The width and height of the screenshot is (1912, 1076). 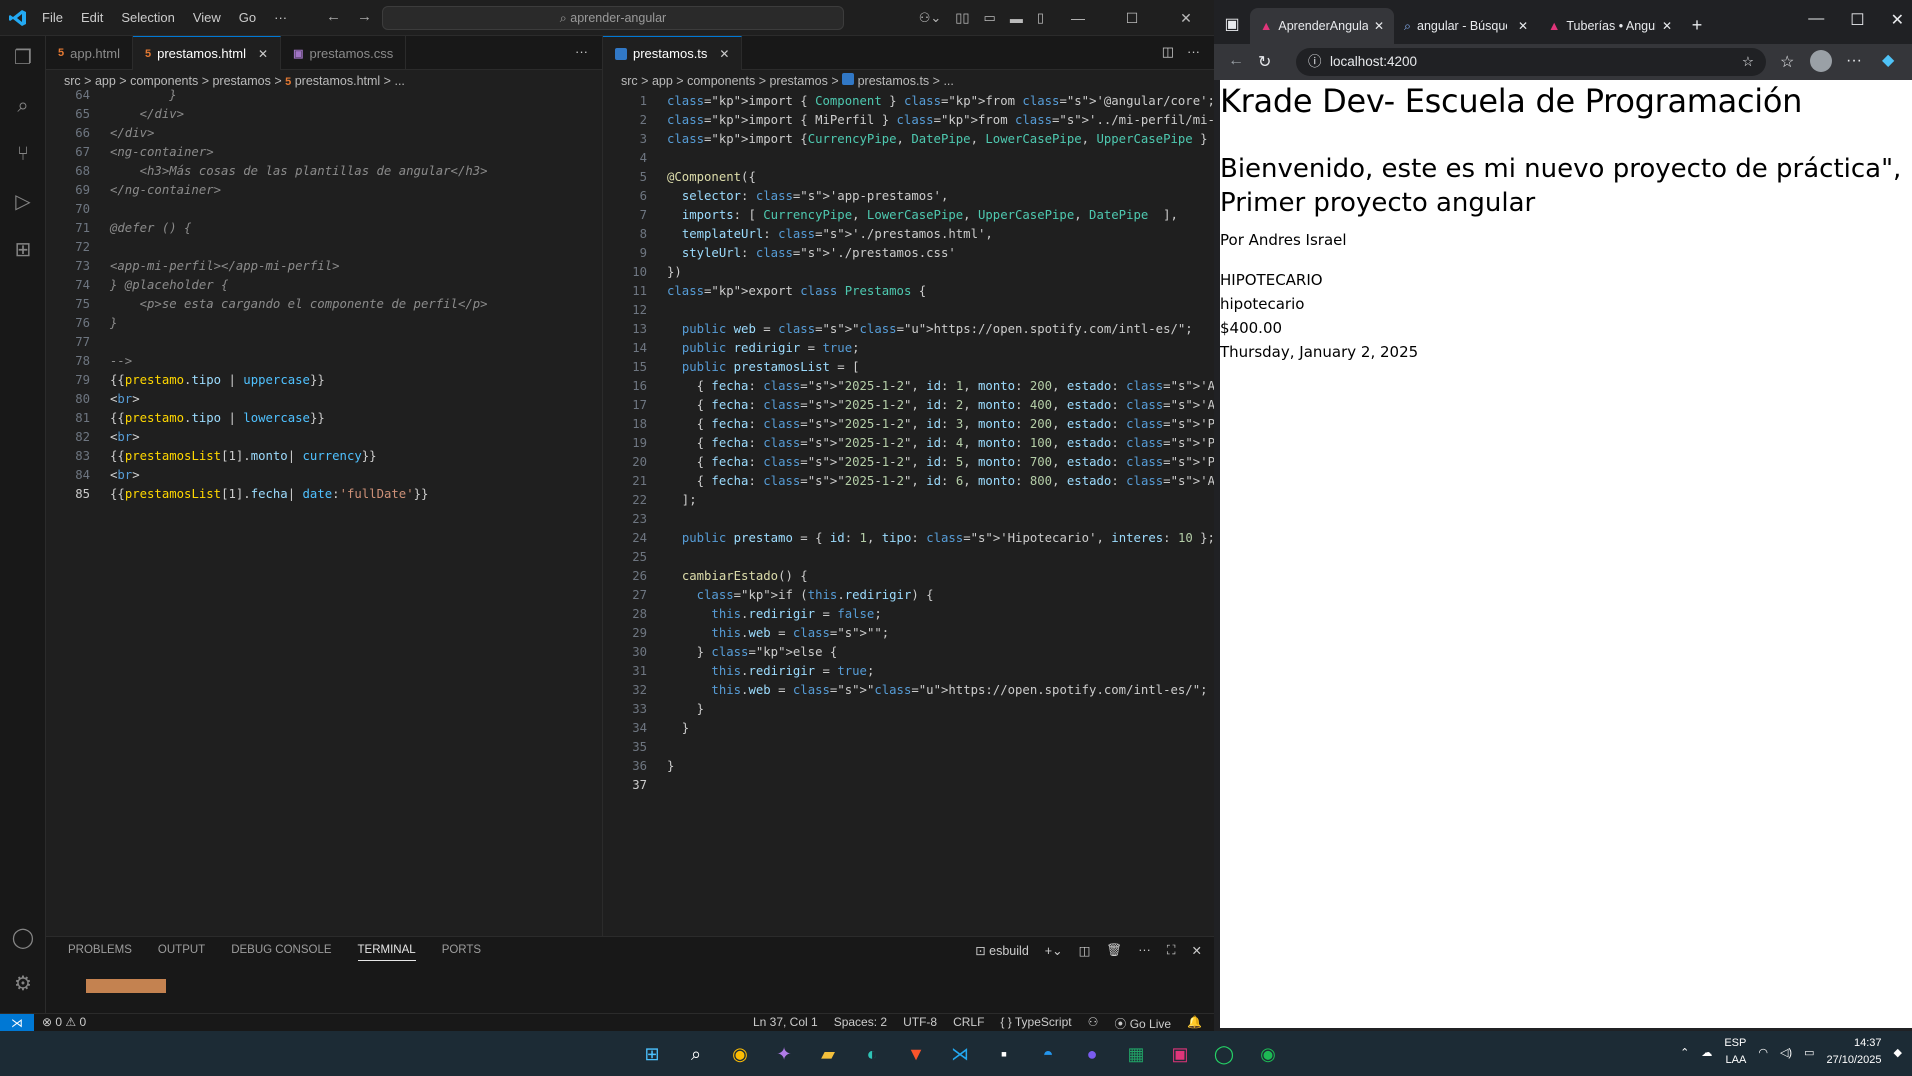 I want to click on tab-terminal: TERMINAL, so click(x=386, y=952).